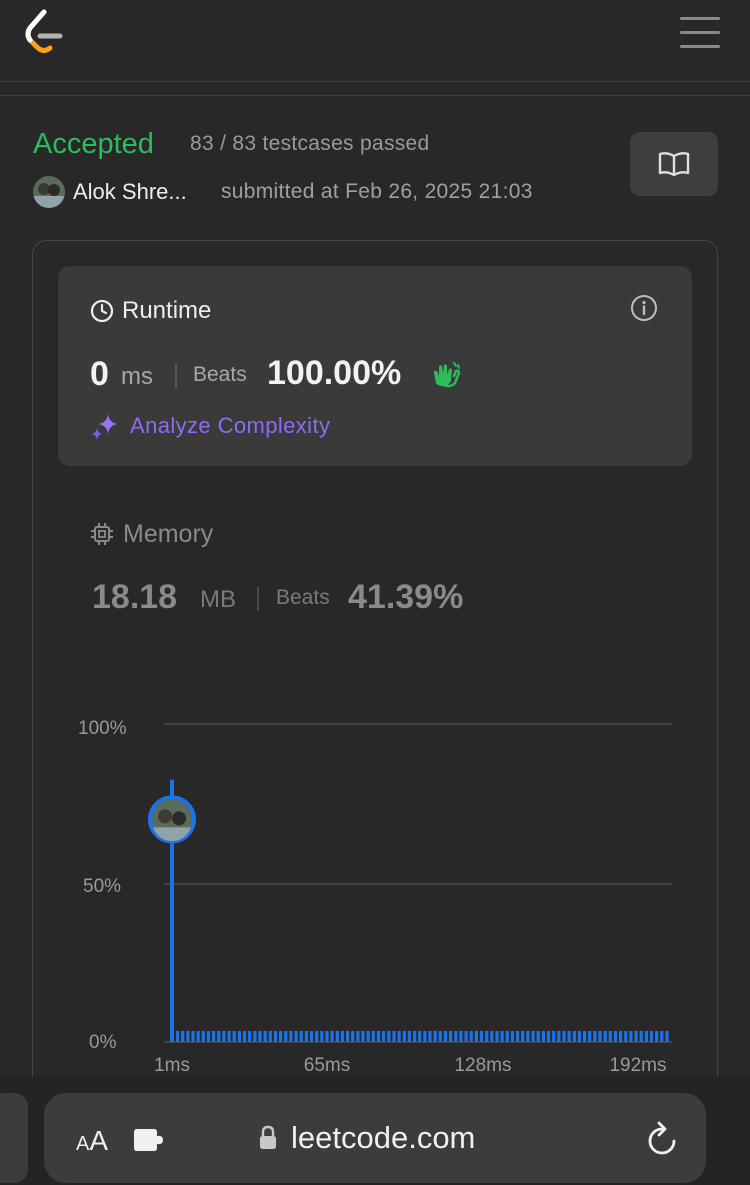 The height and width of the screenshot is (1185, 750). Describe the element at coordinates (14, 1138) in the screenshot. I see `previous-tab` at that location.